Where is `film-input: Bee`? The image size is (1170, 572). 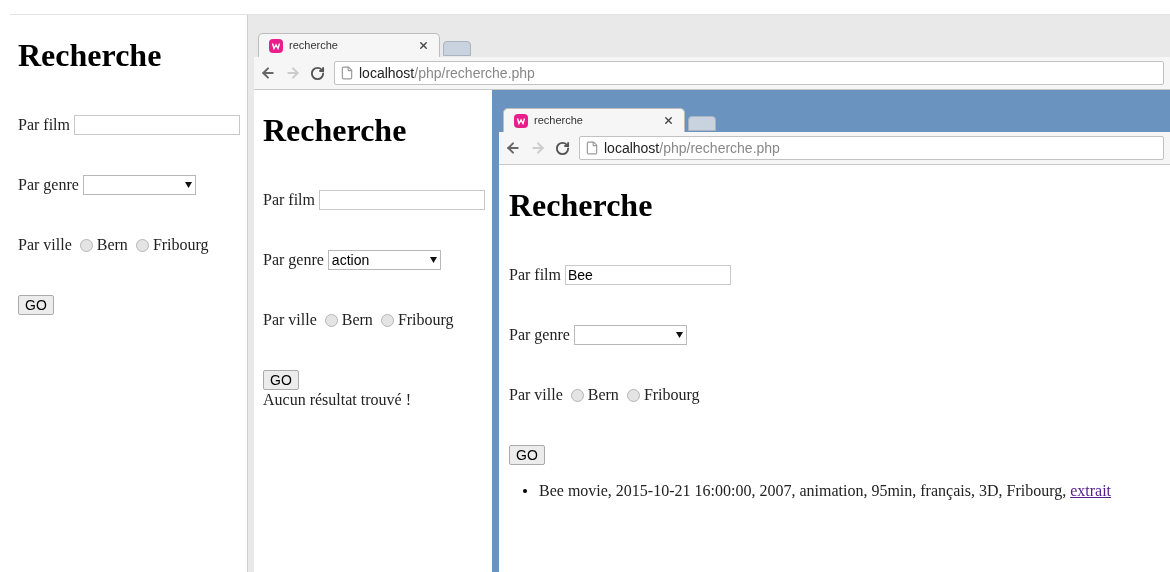 film-input: Bee is located at coordinates (648, 275).